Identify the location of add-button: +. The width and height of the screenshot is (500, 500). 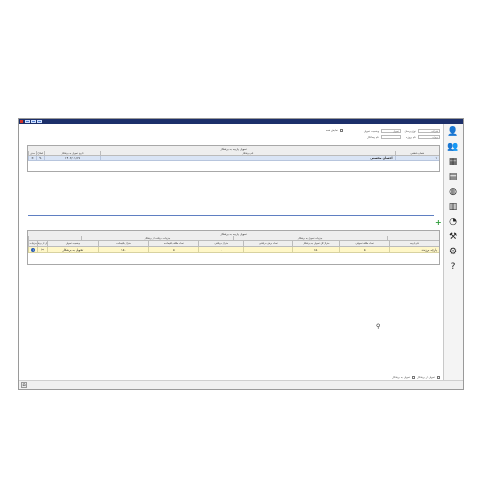
(438, 222).